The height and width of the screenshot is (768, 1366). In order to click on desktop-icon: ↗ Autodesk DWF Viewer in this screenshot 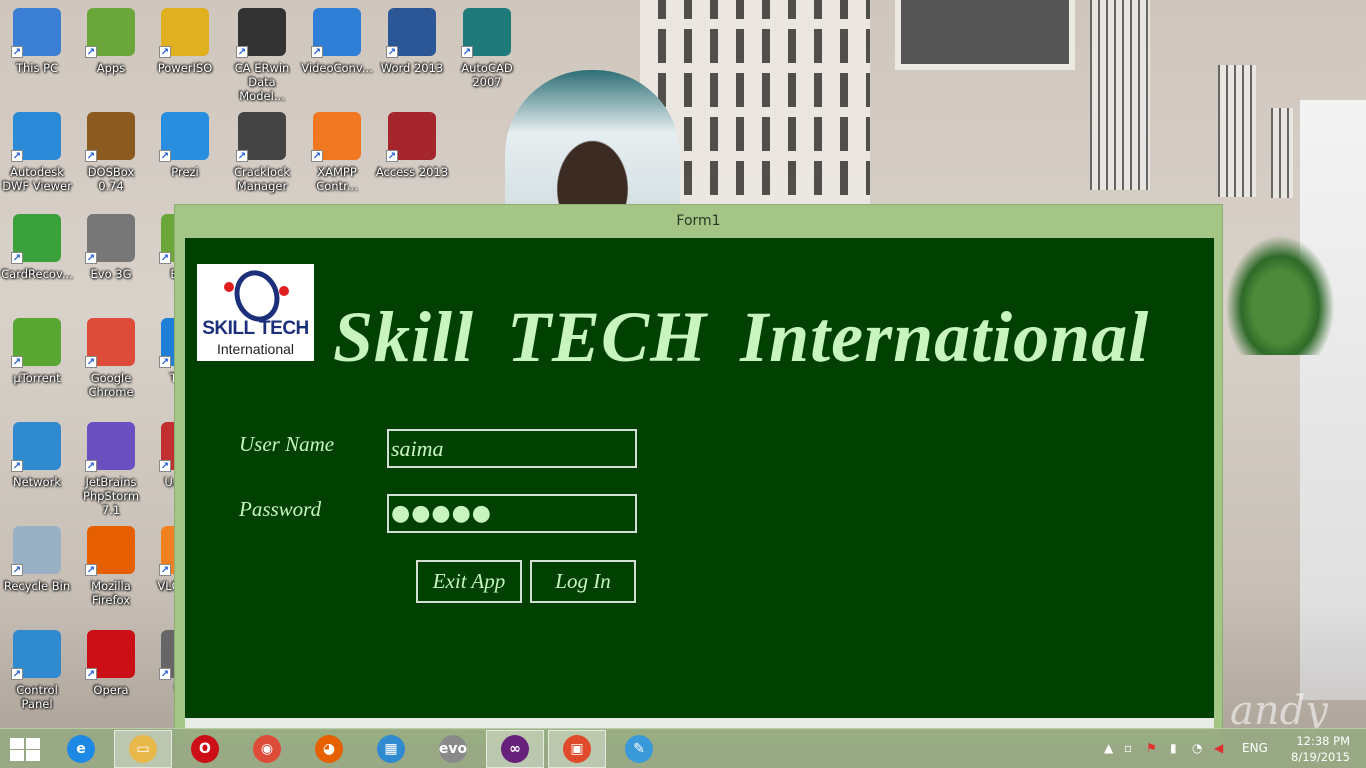, I will do `click(37, 152)`.